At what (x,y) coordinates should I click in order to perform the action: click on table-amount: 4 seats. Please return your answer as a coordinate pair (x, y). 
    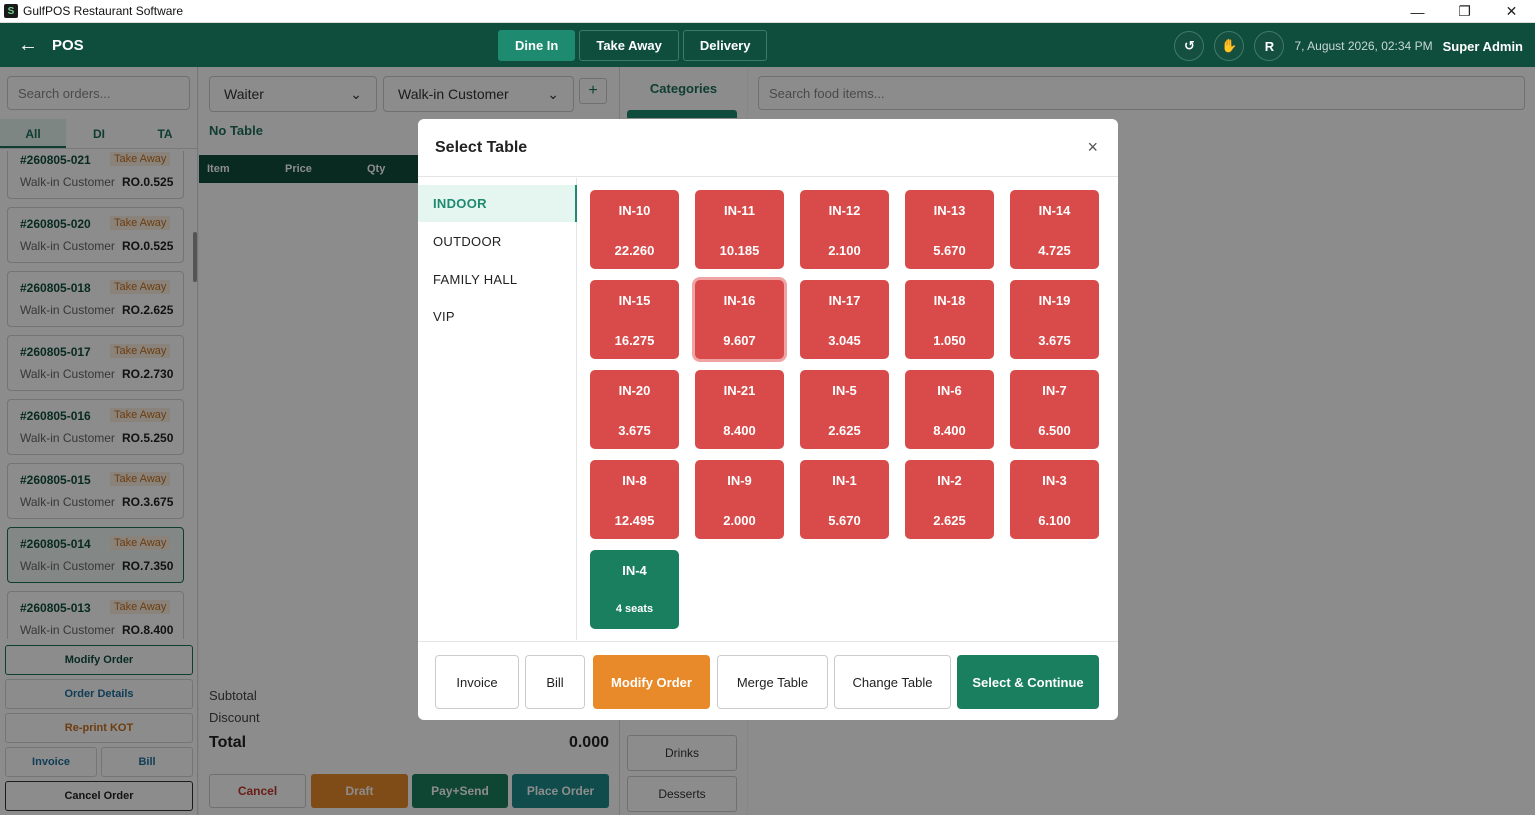
    Looking at the image, I should click on (634, 609).